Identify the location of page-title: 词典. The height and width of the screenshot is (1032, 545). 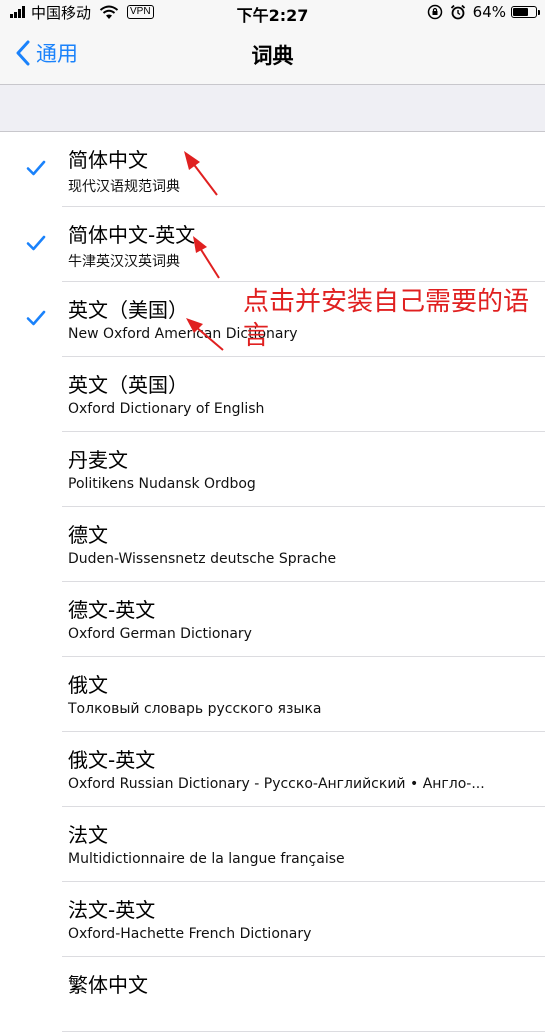
(272, 56).